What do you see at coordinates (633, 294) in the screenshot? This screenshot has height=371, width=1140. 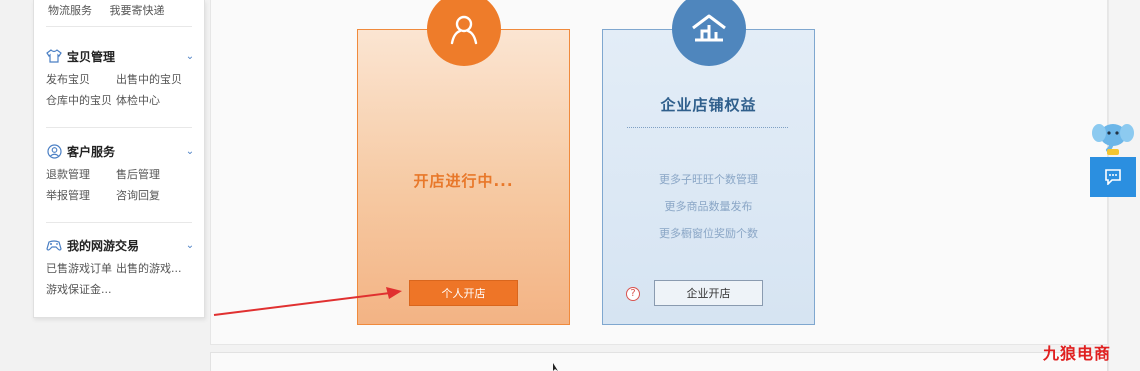 I see `help-icon: ?` at bounding box center [633, 294].